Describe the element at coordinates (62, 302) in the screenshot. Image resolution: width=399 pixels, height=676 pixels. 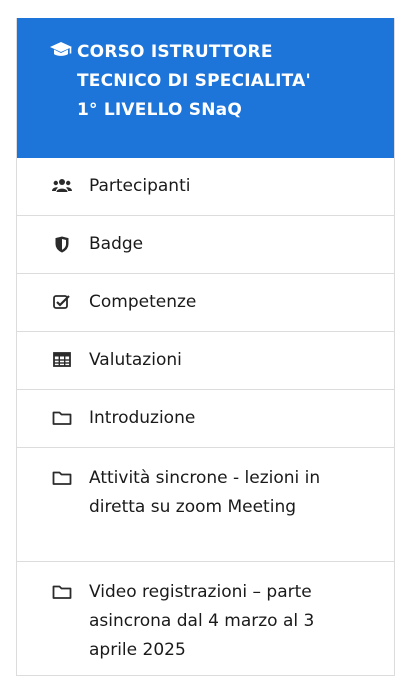
I see `checkbox-icon` at that location.